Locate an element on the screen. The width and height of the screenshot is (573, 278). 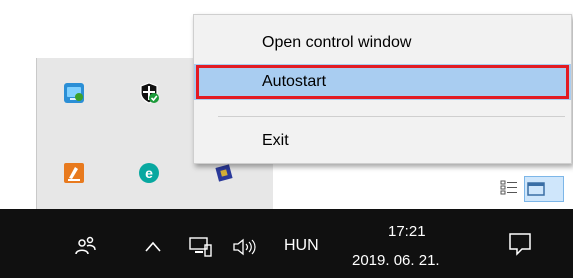
menu-item-label: Exit is located at coordinates (275, 140).